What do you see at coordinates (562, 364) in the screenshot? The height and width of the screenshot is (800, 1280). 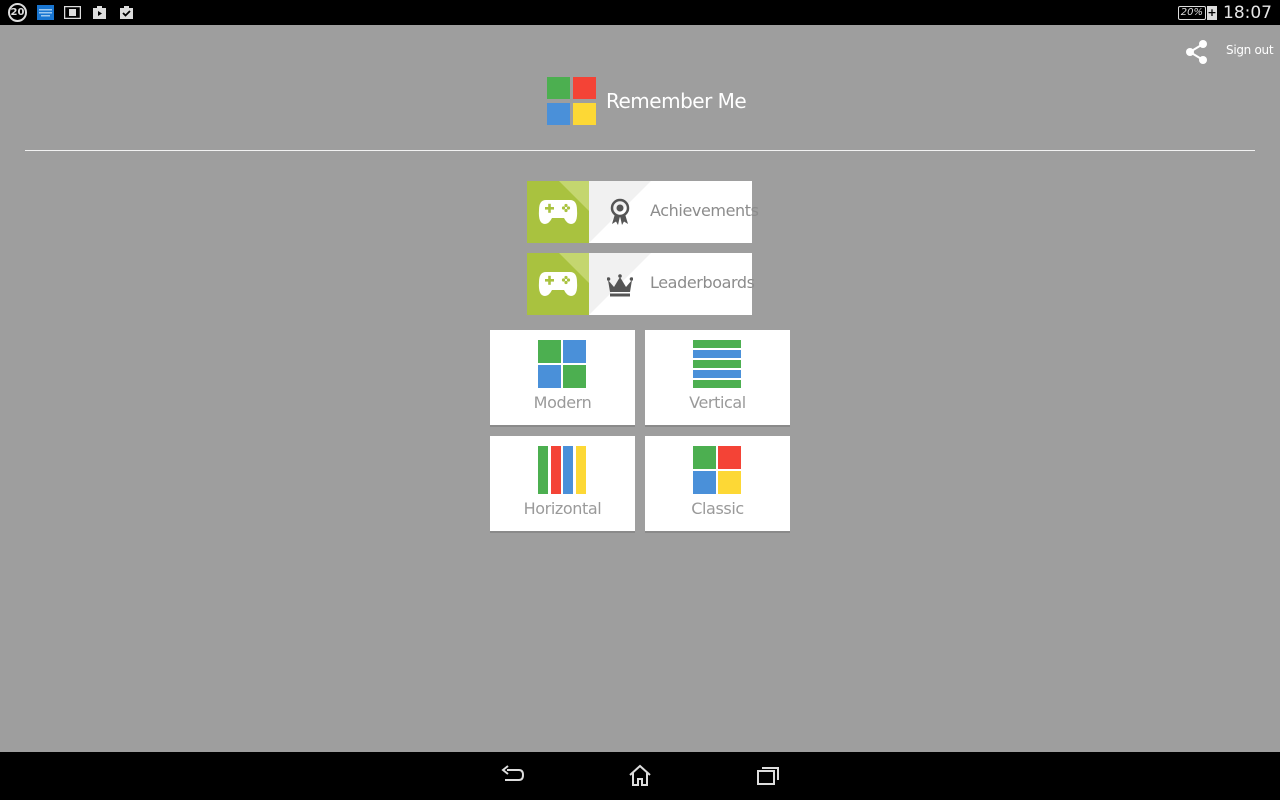 I see `modern-layout-icon` at bounding box center [562, 364].